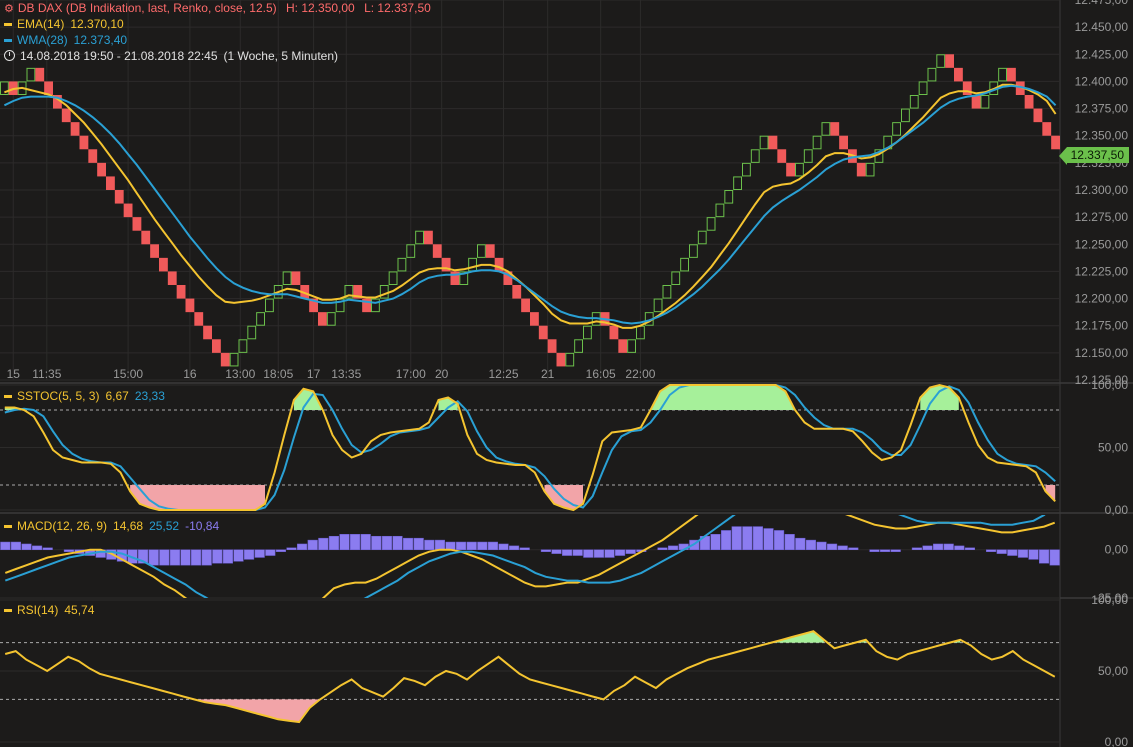  Describe the element at coordinates (1102, 299) in the screenshot. I see `y-tick-label-0: 12.200,00` at that location.